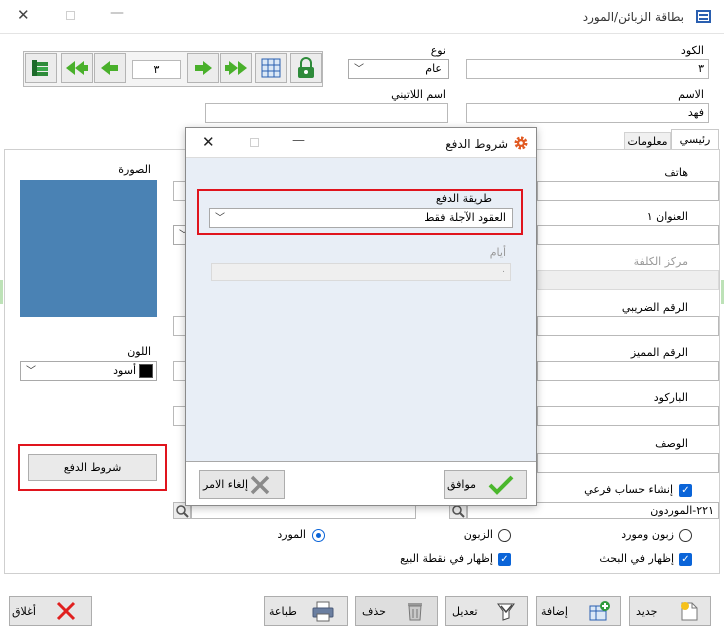 The width and height of the screenshot is (724, 635). I want to click on lock-button, so click(306, 68).